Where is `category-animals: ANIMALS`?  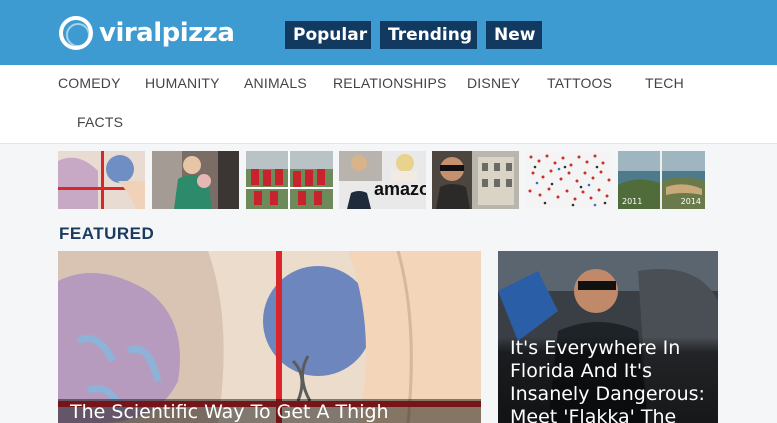
category-animals: ANIMALS is located at coordinates (275, 83).